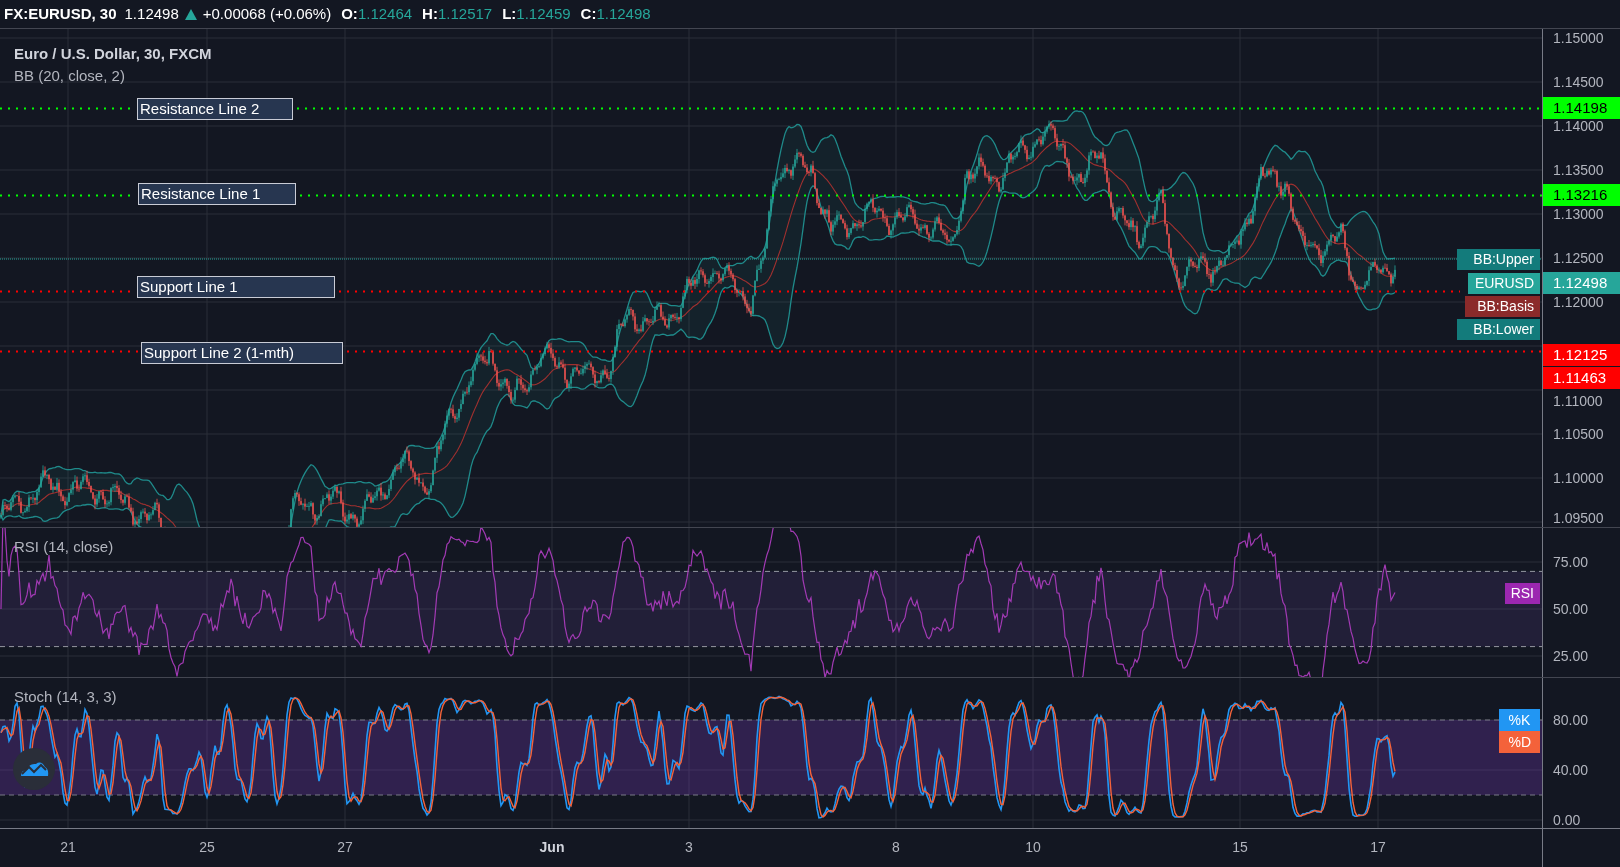 Image resolution: width=1620 pixels, height=867 pixels. What do you see at coordinates (1240, 847) in the screenshot?
I see `time-axis-label: 15` at bounding box center [1240, 847].